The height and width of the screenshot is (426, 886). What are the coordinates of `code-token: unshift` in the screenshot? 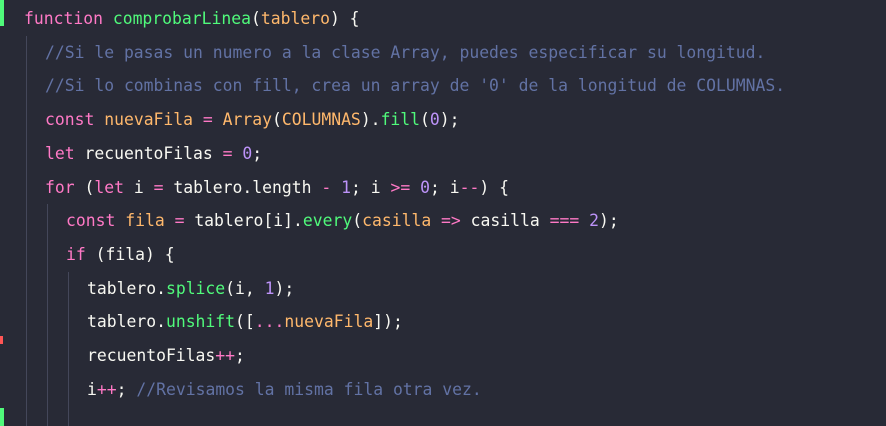 It's located at (200, 322).